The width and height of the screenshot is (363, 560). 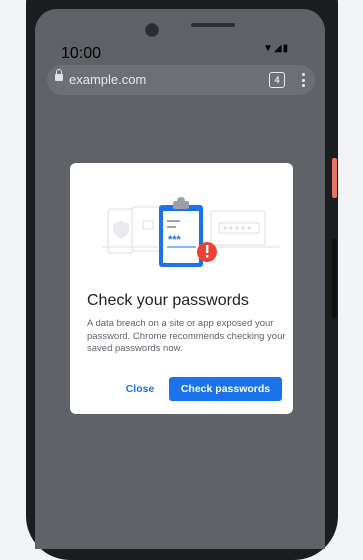 What do you see at coordinates (268, 48) in the screenshot?
I see `wifi-icon: ▼` at bounding box center [268, 48].